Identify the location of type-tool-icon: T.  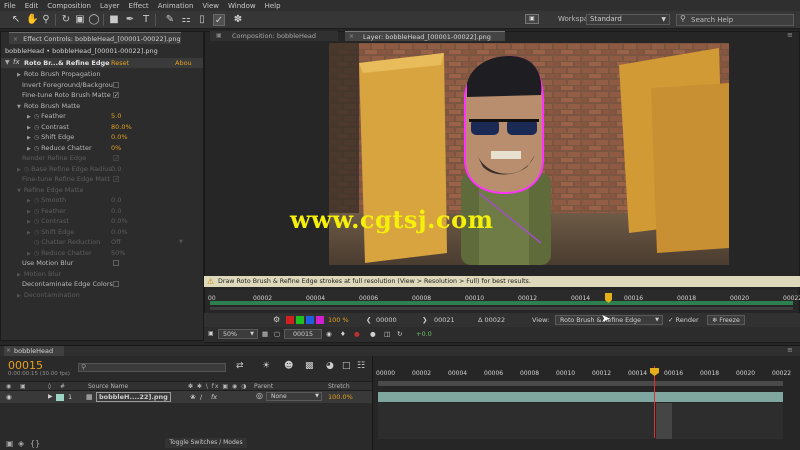
(146, 20).